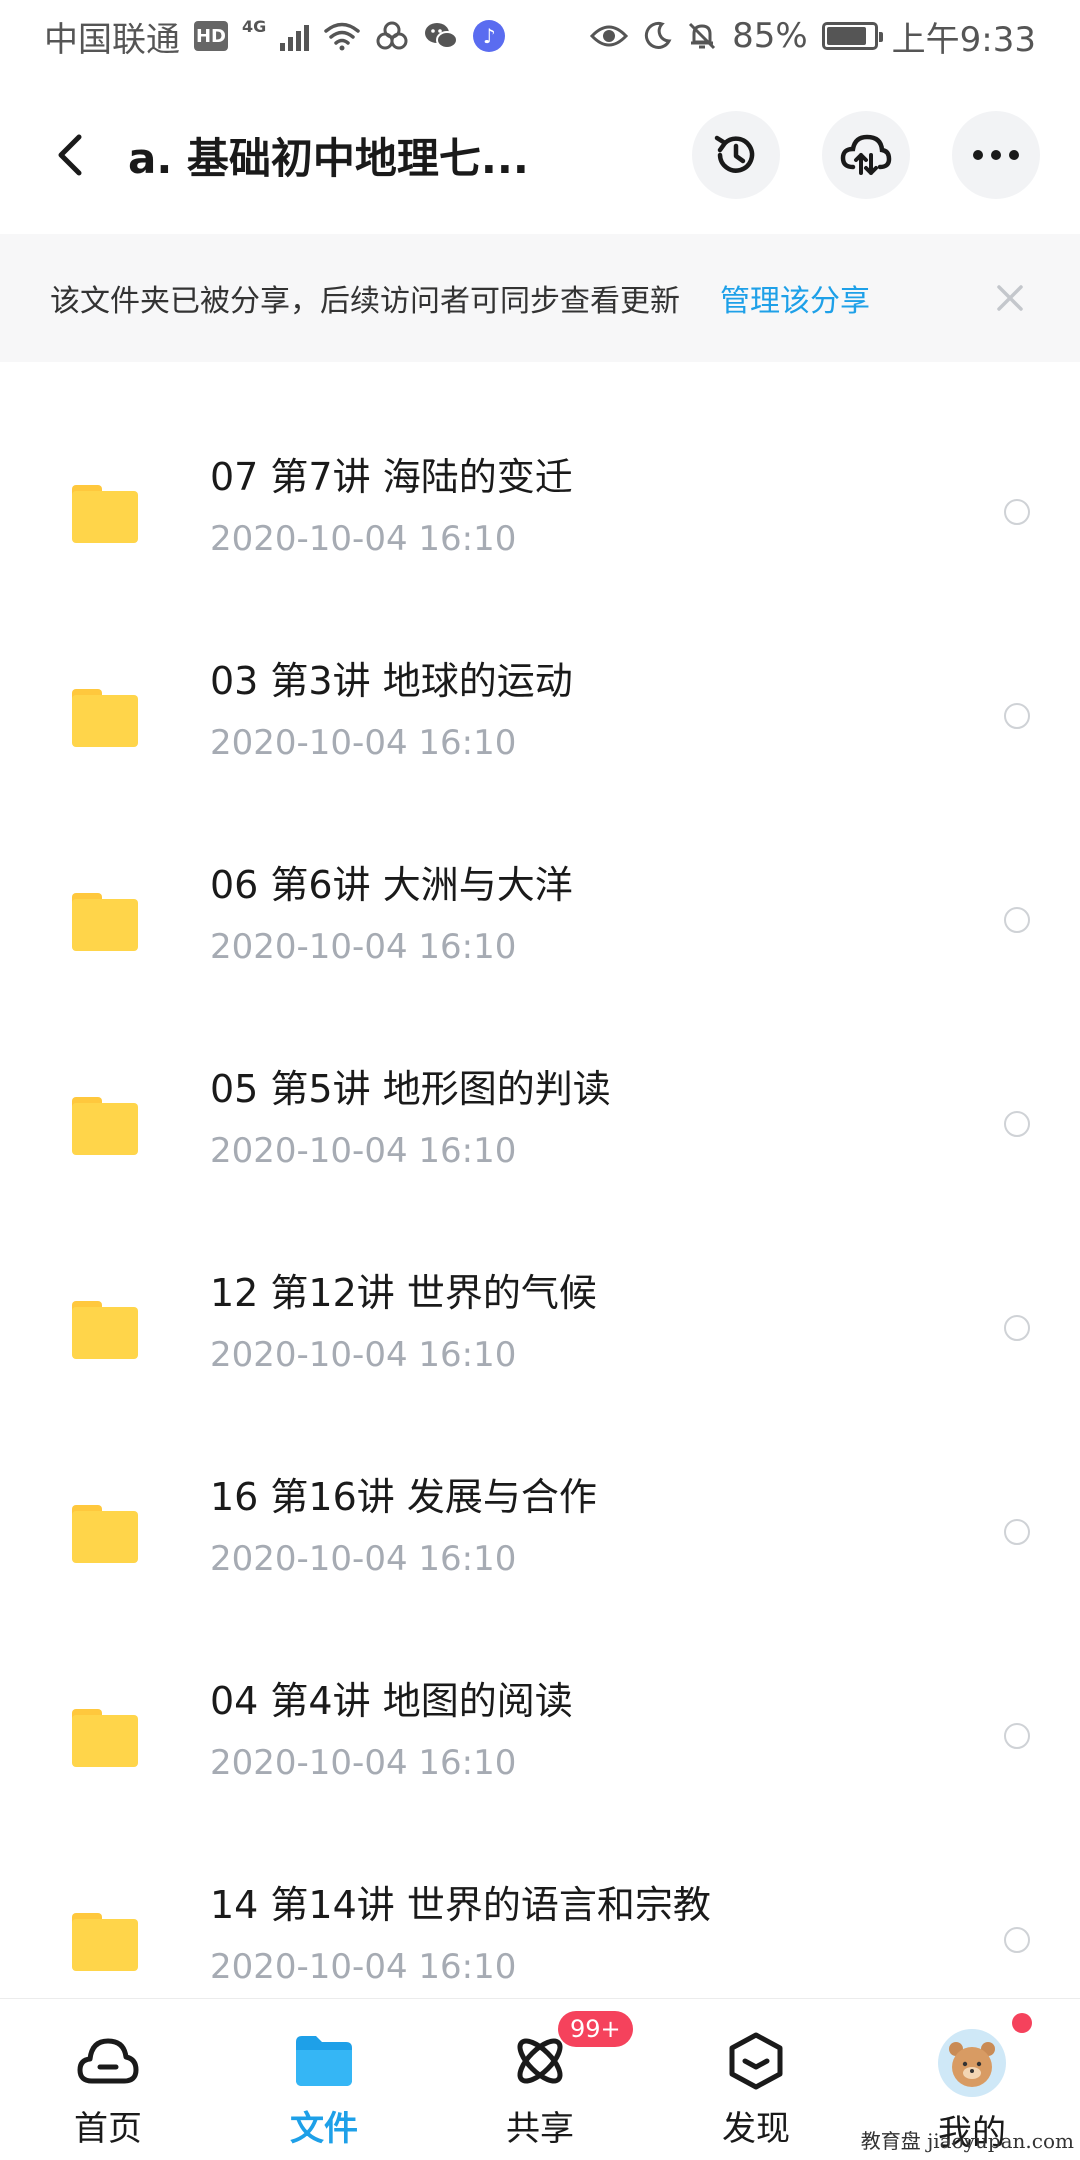 The image size is (1080, 2160). I want to click on moon-icon, so click(658, 35).